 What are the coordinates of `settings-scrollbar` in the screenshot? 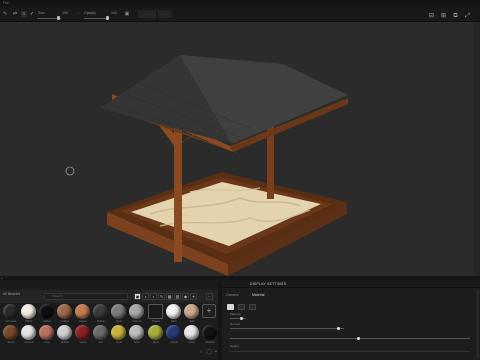 It's located at (477, 324).